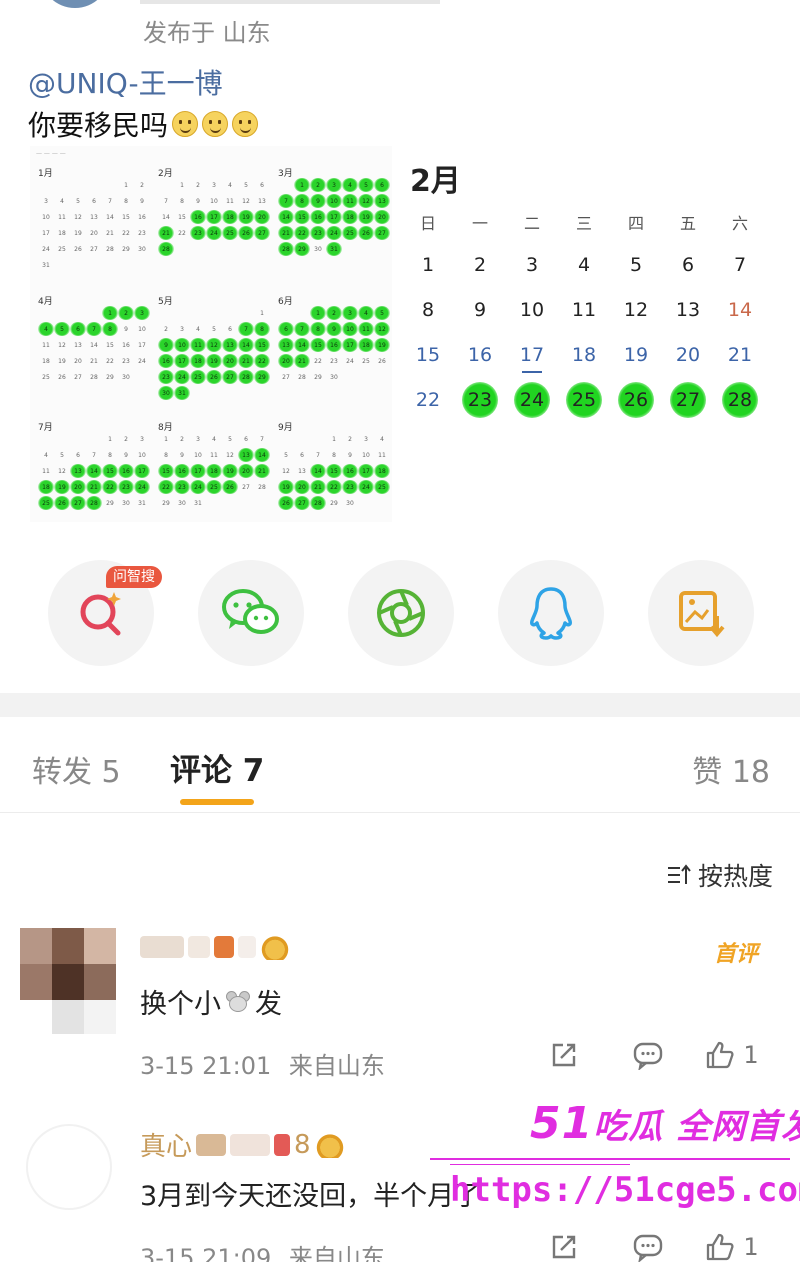  I want to click on weekday-header: 四, so click(635, 223).